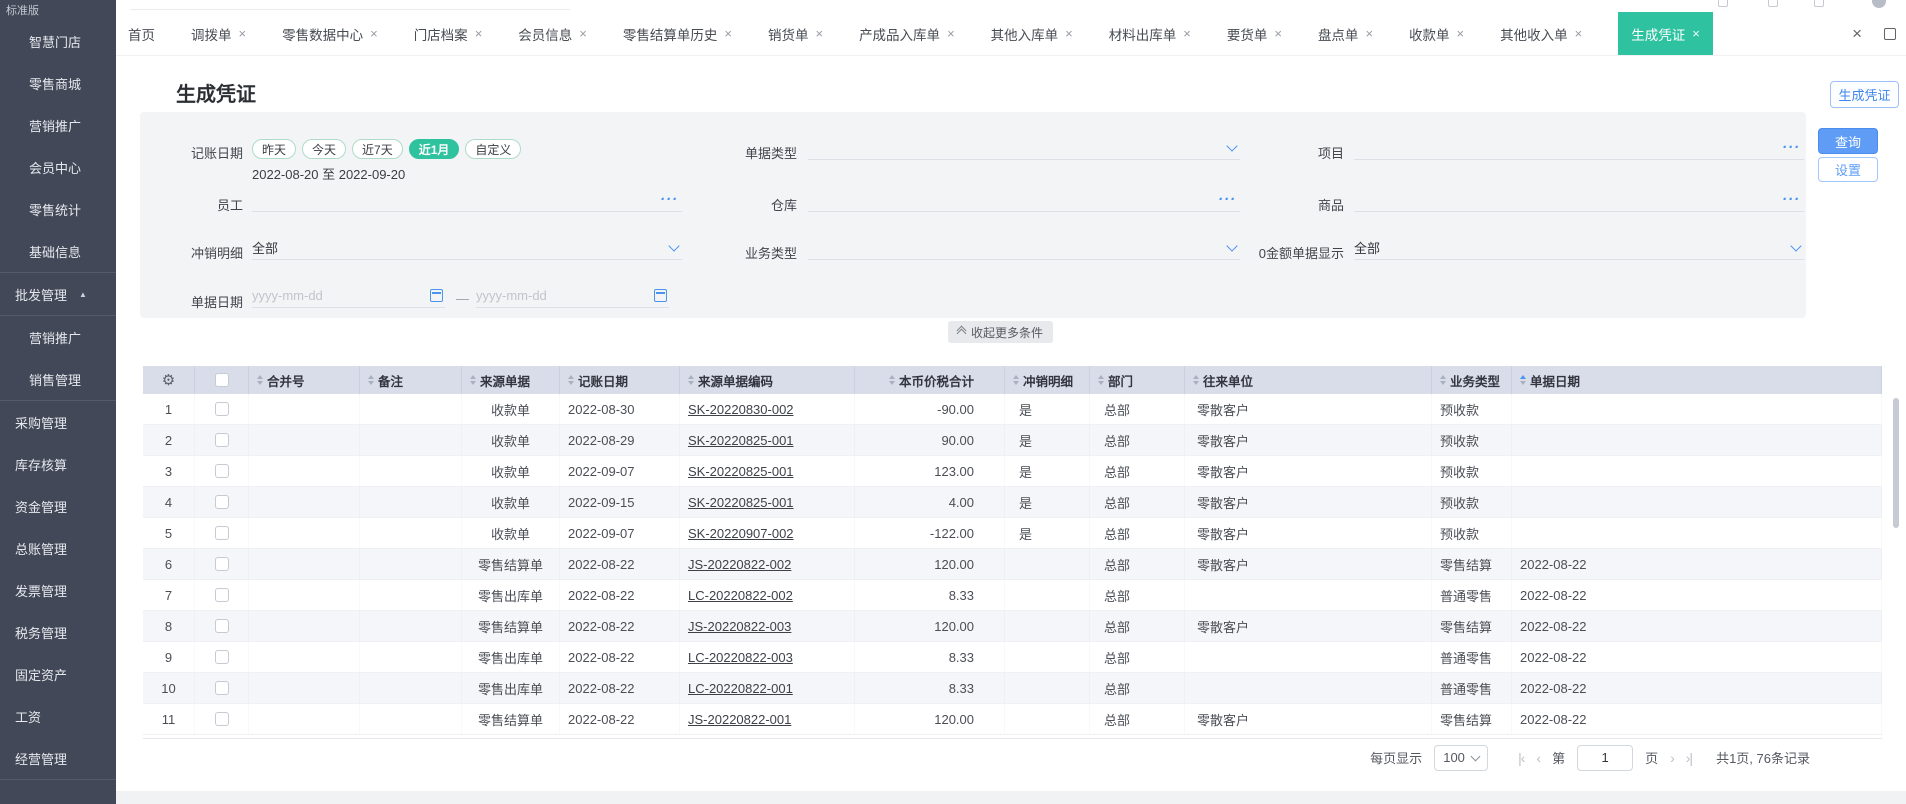  I want to click on project-picker: ···, so click(1579, 148).